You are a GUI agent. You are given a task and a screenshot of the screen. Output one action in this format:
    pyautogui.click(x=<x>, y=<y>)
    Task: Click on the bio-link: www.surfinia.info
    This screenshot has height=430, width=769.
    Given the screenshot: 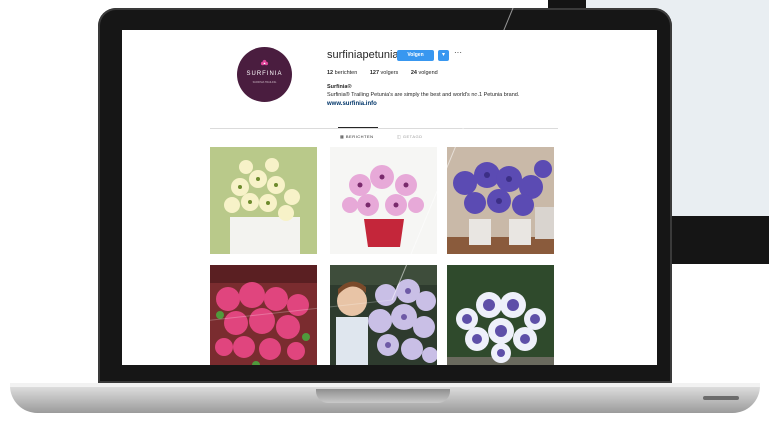 What is the action you would take?
    pyautogui.click(x=352, y=104)
    